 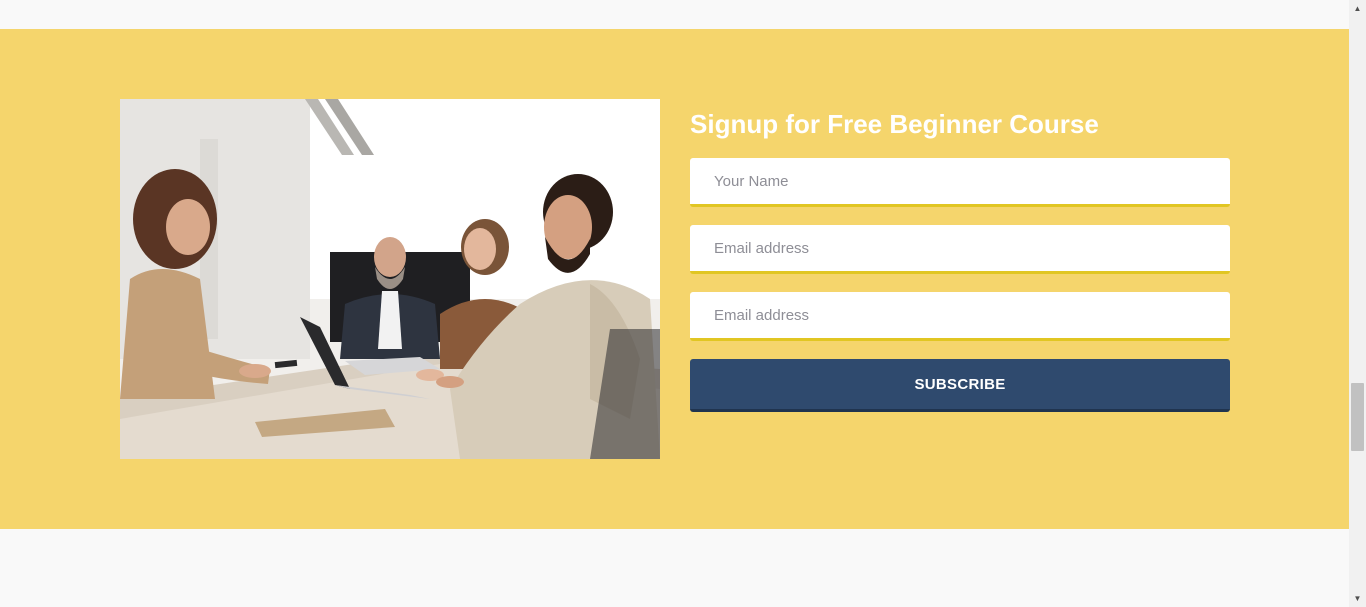 I want to click on vertical-scrollbar: ▲ ▼, so click(x=1357, y=303).